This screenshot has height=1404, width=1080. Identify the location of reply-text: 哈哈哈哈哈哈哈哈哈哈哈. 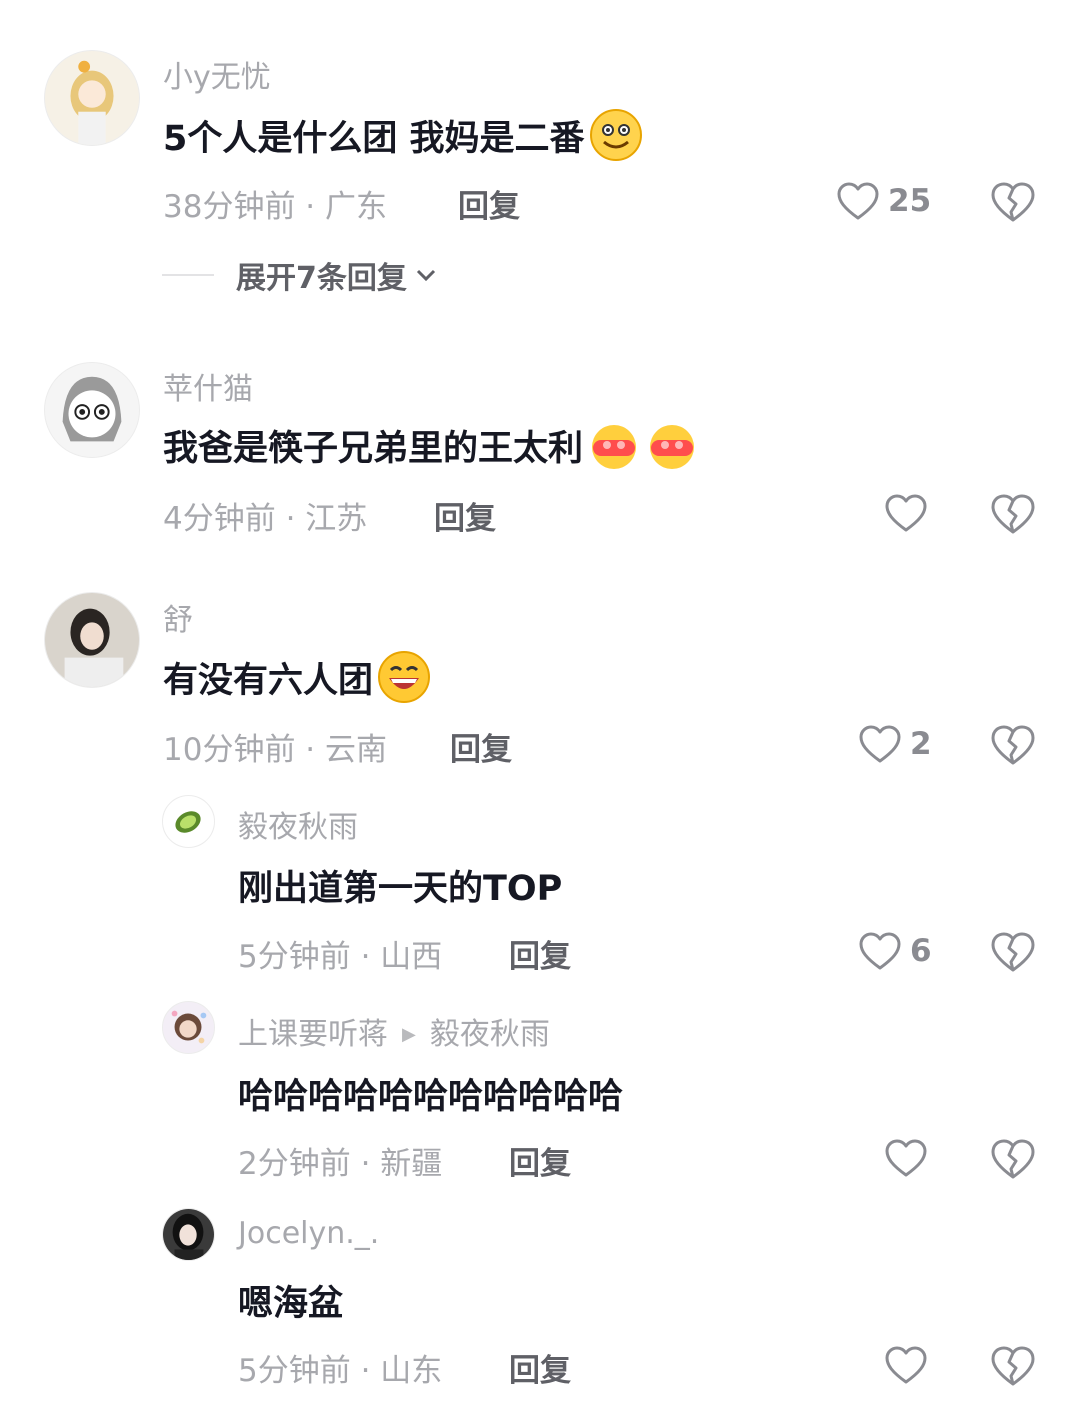
(430, 1093).